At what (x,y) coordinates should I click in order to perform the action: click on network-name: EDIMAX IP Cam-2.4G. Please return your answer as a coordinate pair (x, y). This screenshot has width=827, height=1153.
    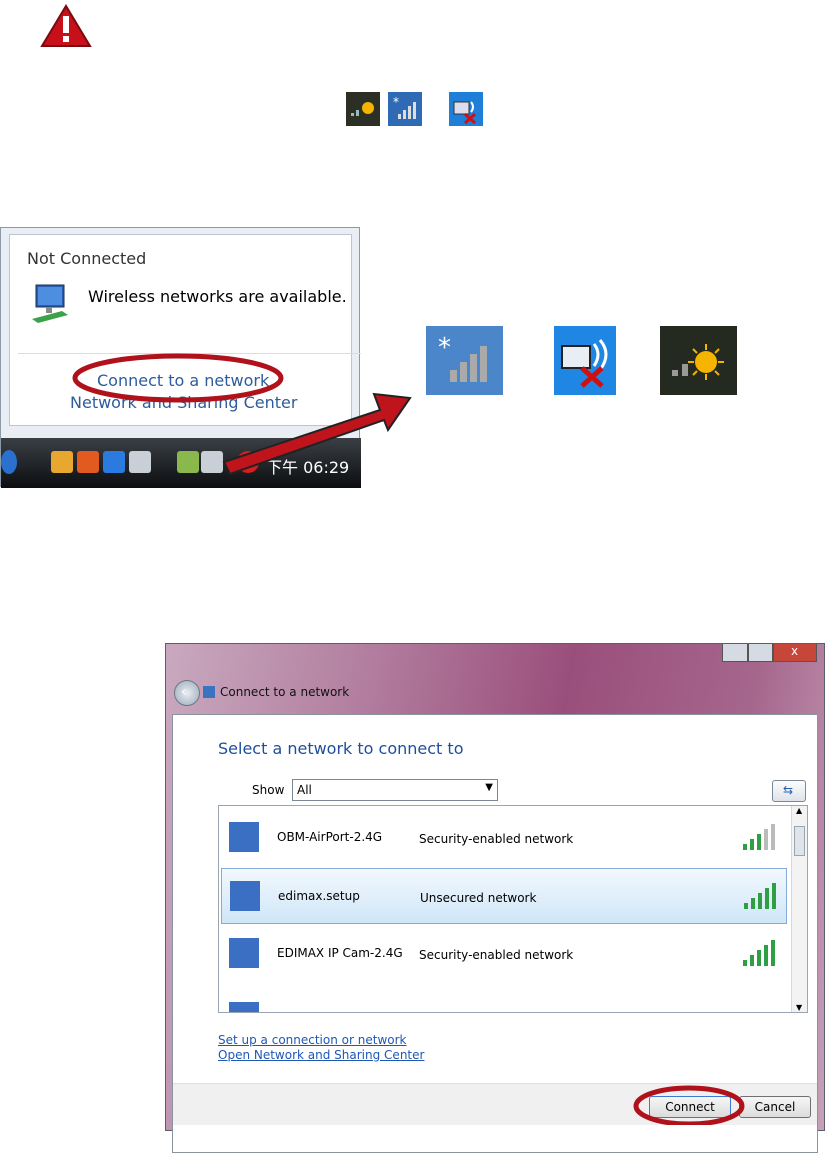
    Looking at the image, I should click on (340, 953).